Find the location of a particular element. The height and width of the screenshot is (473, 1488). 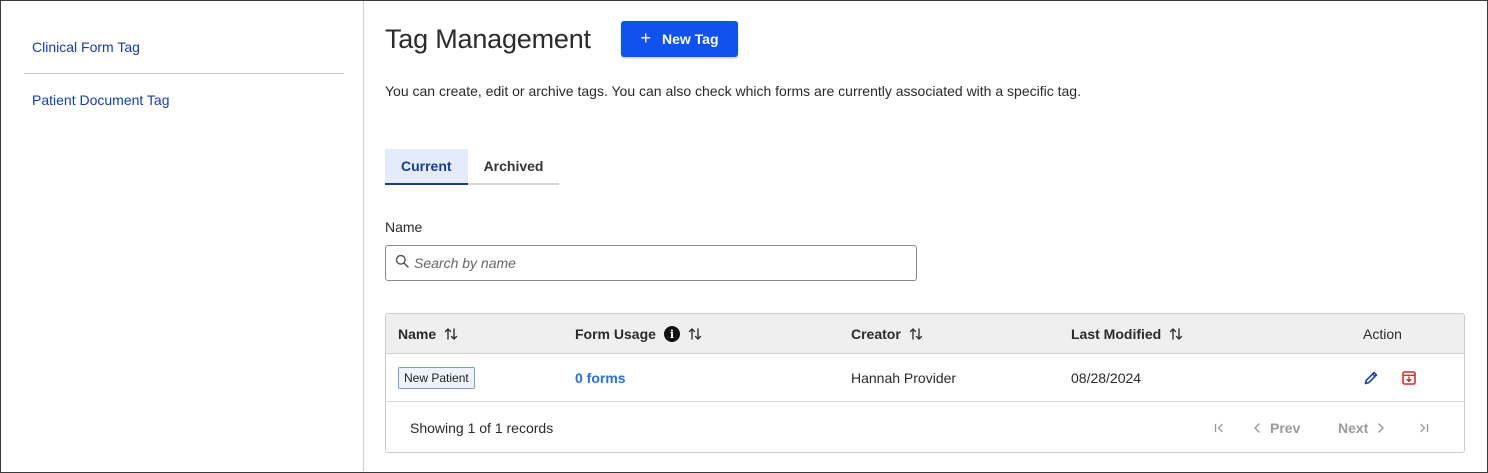

form-usage-link: 0 forms is located at coordinates (600, 378).